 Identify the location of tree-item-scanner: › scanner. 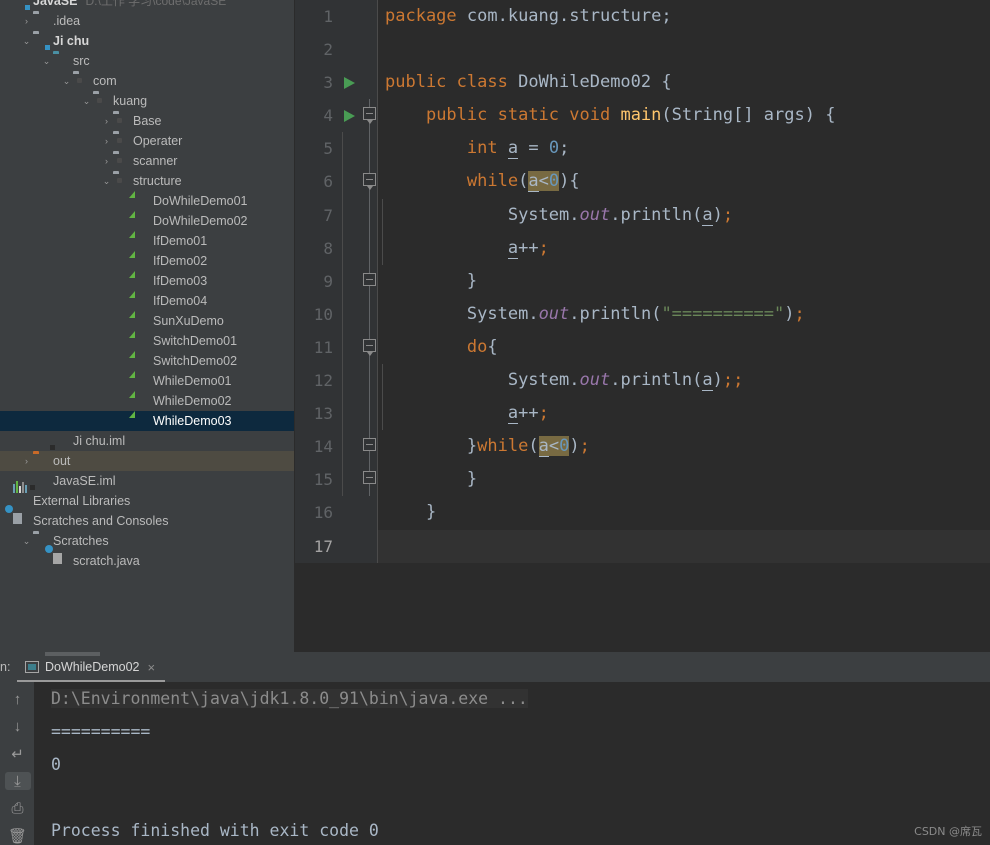
(147, 161).